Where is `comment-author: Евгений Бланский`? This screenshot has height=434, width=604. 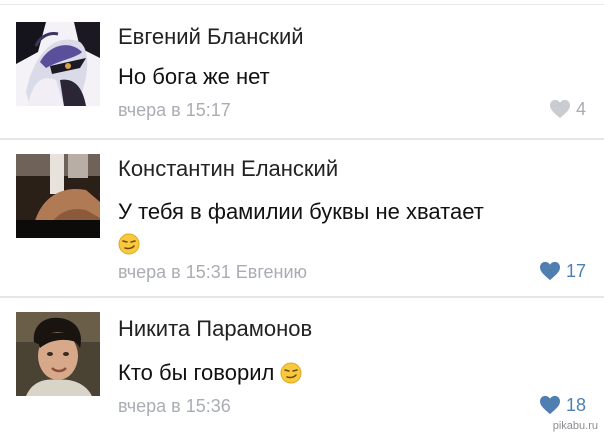 comment-author: Евгений Бланский is located at coordinates (211, 37).